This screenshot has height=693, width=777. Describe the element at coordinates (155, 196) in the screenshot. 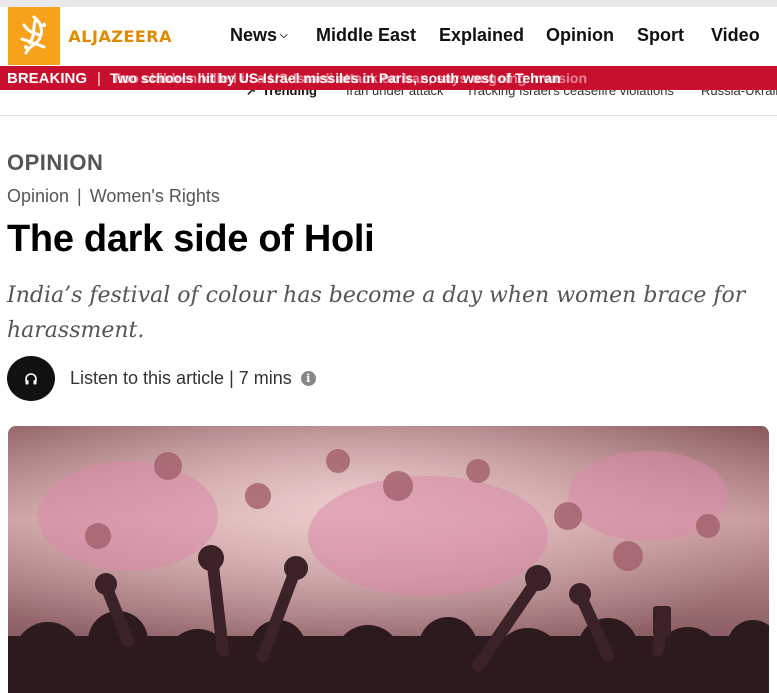

I see `breadcrumb-link-womens-rights: Women's Rights` at that location.